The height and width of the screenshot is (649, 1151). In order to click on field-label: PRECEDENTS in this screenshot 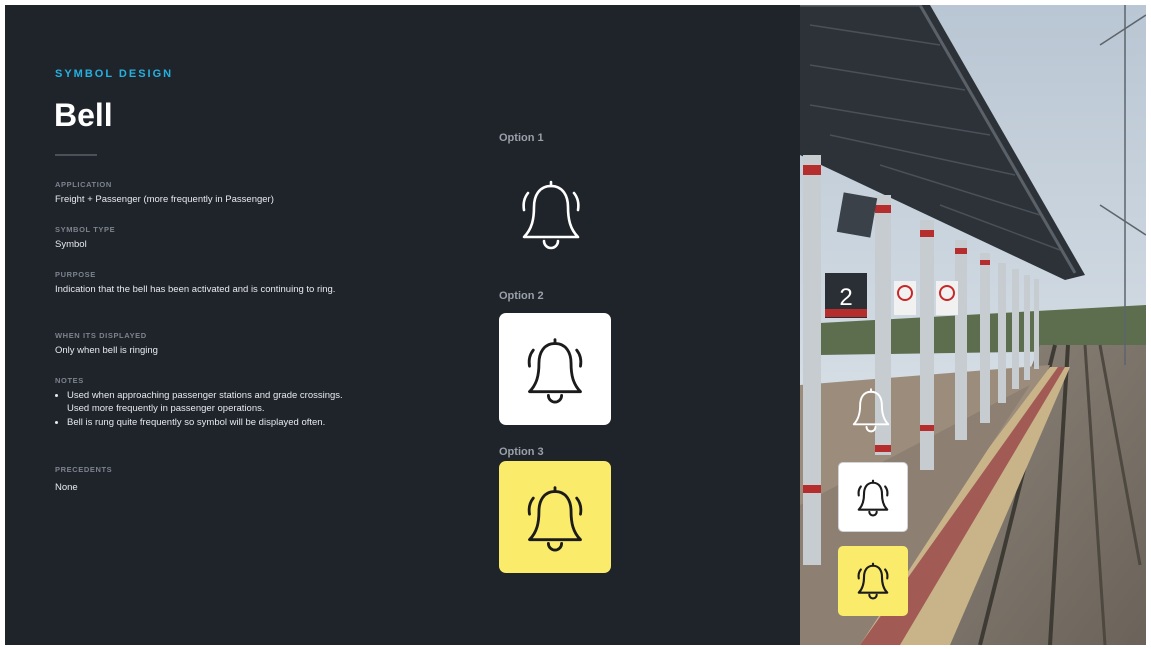, I will do `click(84, 469)`.